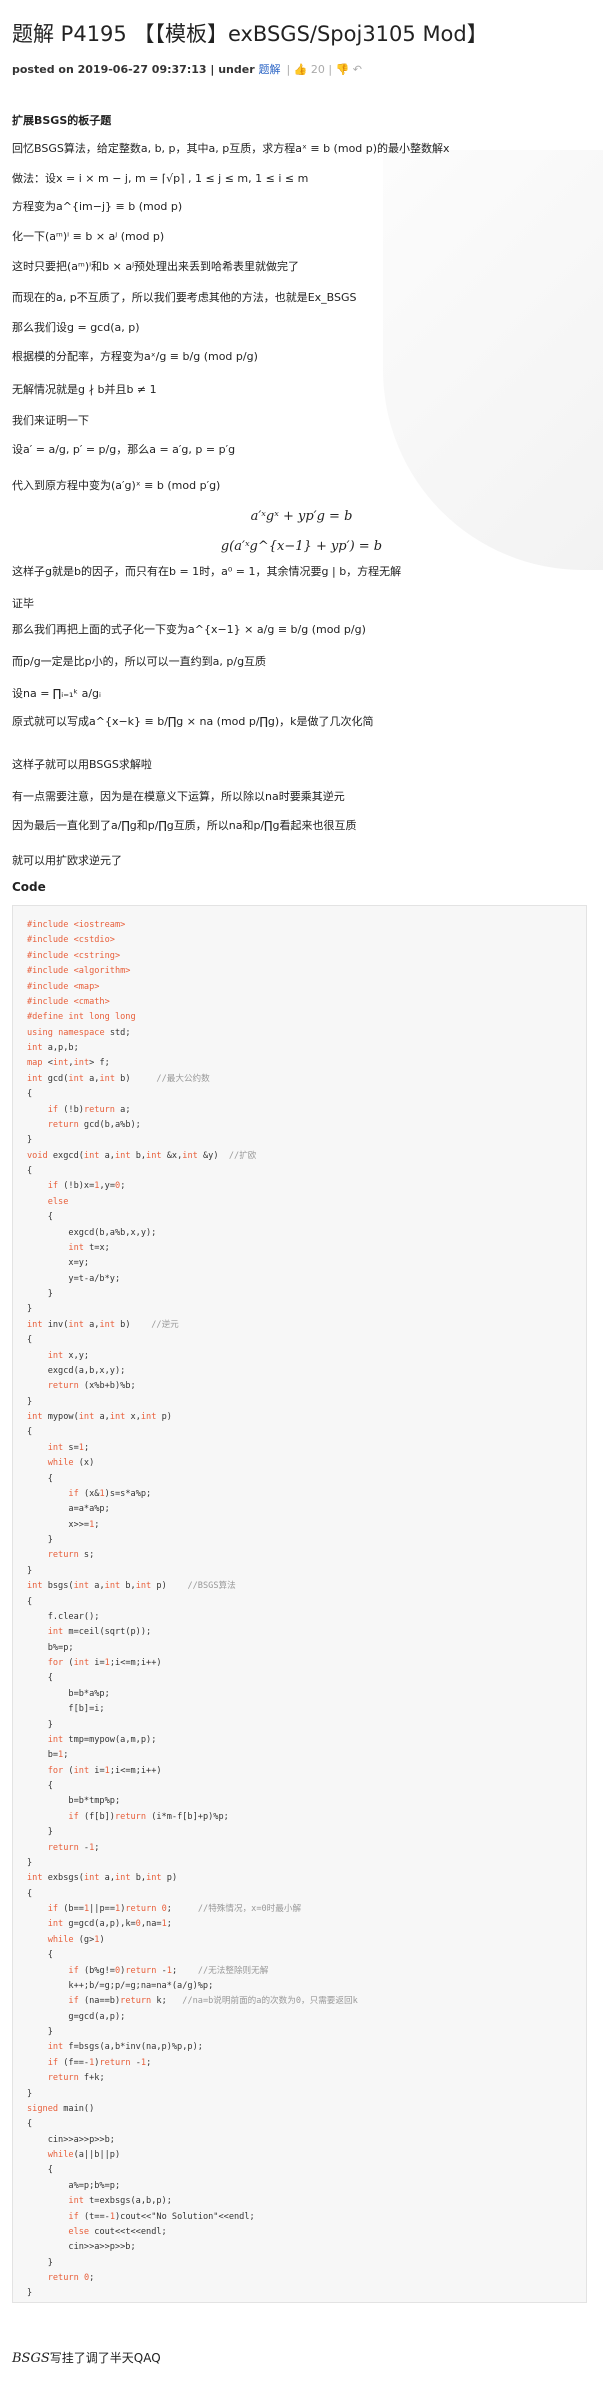 The width and height of the screenshot is (603, 2408). What do you see at coordinates (324, 69) in the screenshot?
I see `like-controls: | 👍 20 | 👎 ↶` at bounding box center [324, 69].